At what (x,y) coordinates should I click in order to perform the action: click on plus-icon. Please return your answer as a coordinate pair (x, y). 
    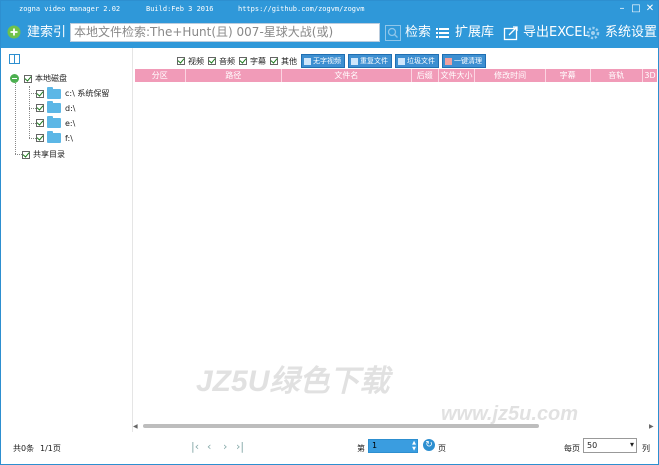
    Looking at the image, I should click on (15, 33).